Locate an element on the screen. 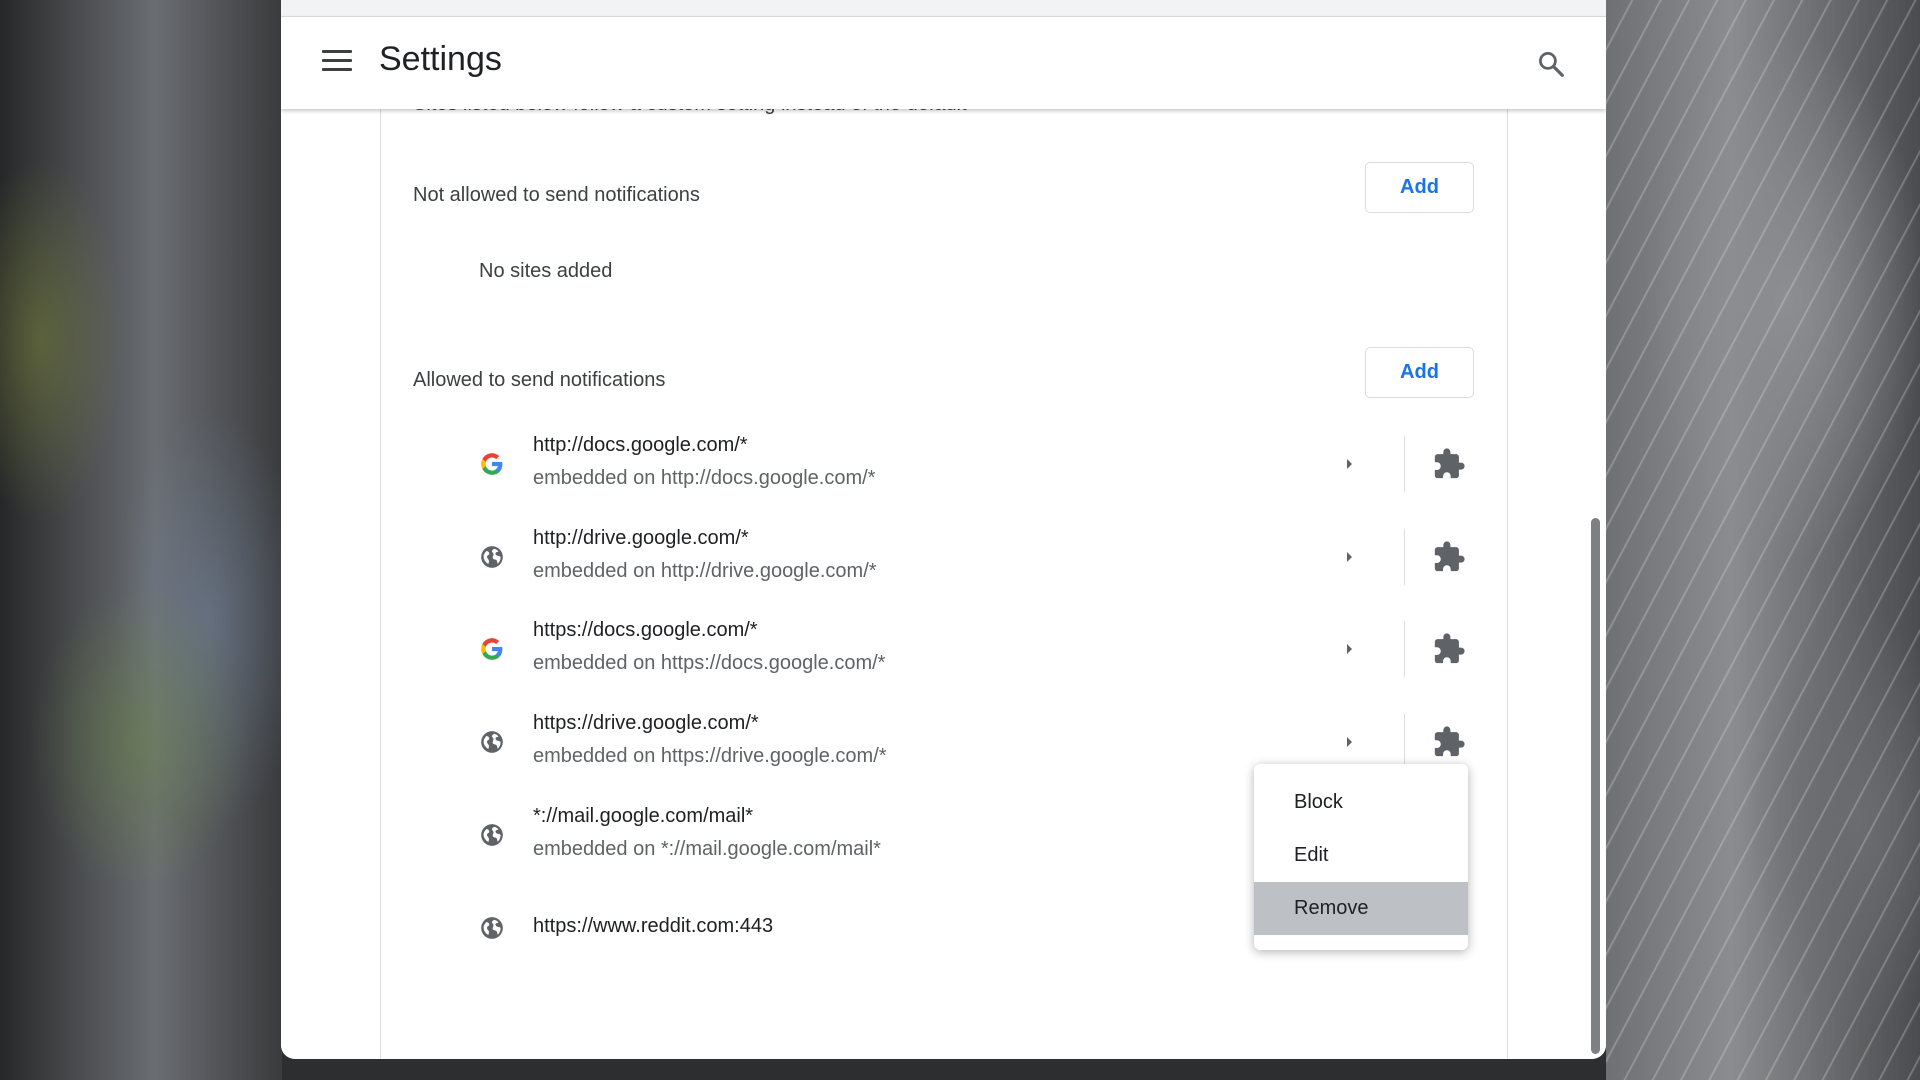 The image size is (1920, 1080). menu-item-block: Block is located at coordinates (1361, 802).